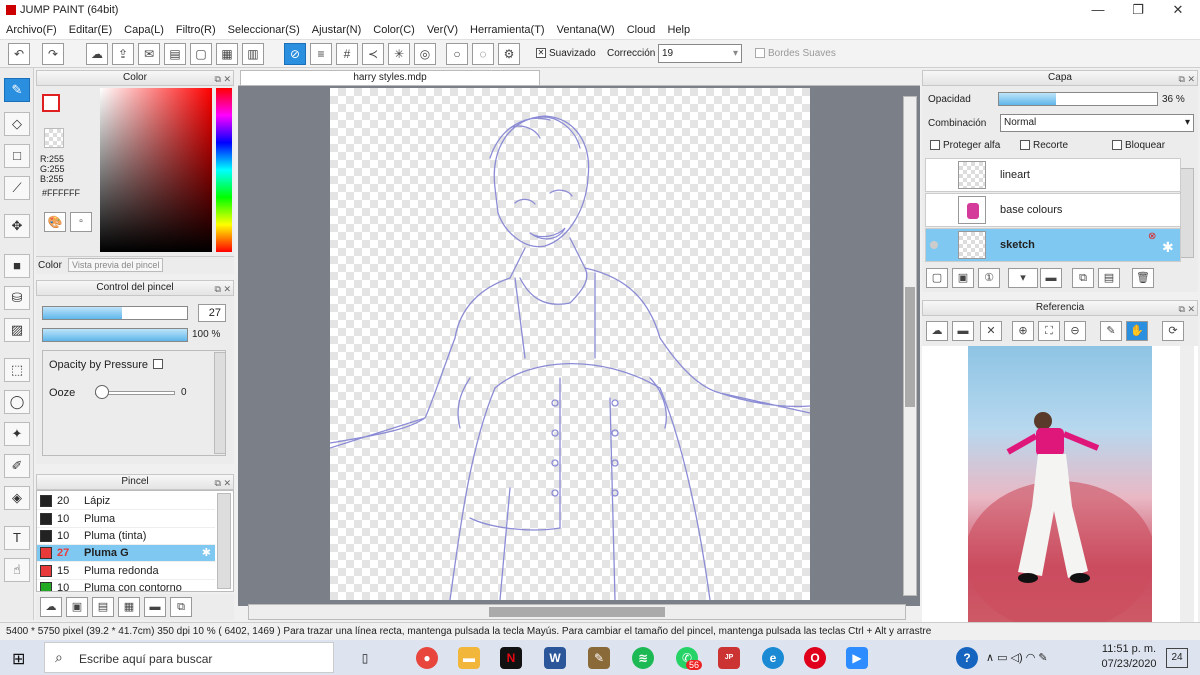 Image resolution: width=1200 pixels, height=675 pixels. Describe the element at coordinates (264, 30) in the screenshot. I see `menu-seleccionar: Seleccionar(S)` at that location.